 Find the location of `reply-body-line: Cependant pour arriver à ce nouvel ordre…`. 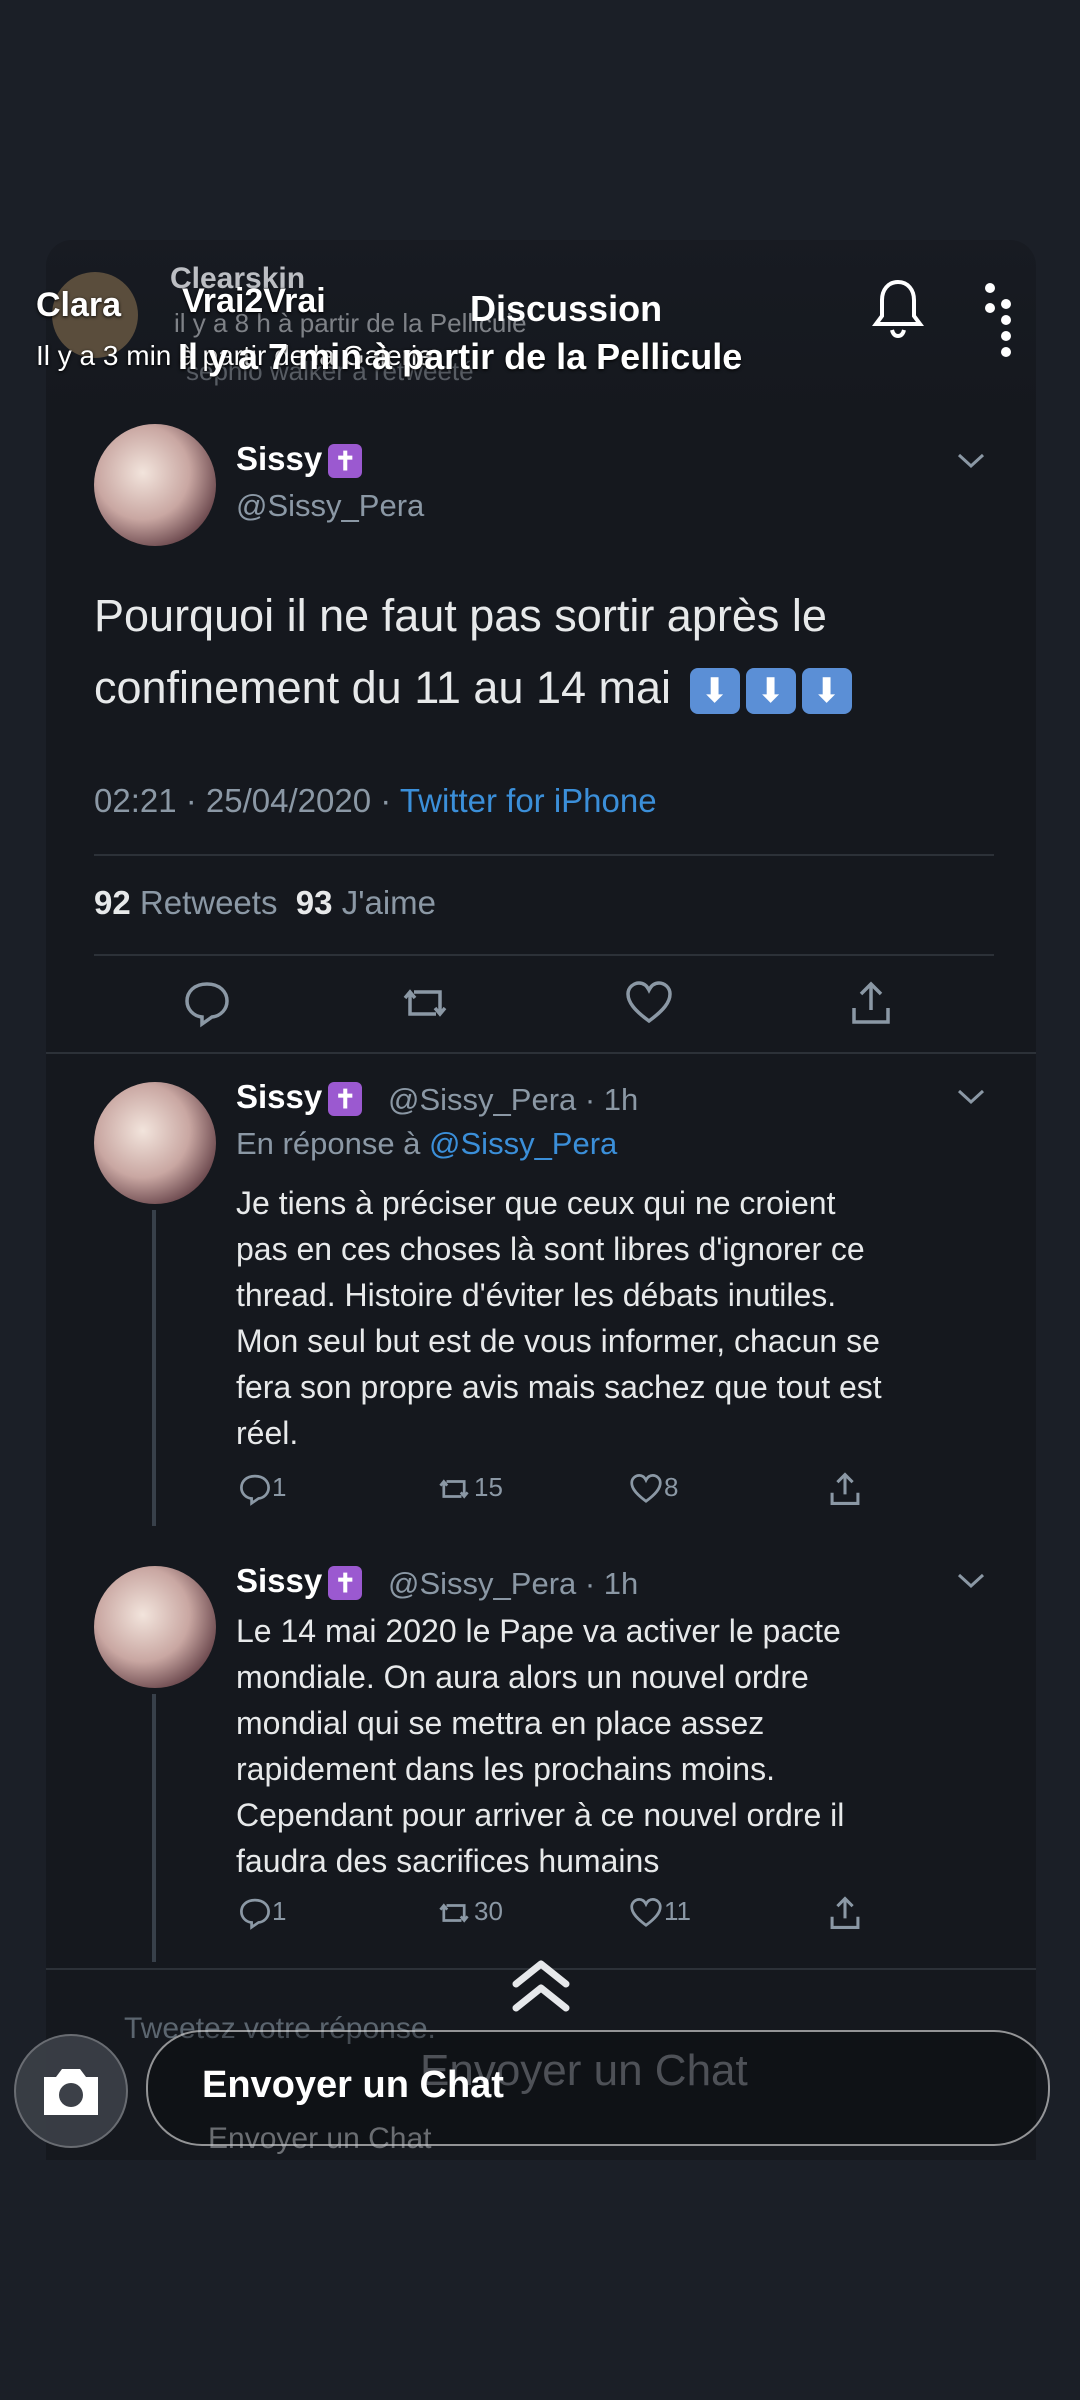

reply-body-line: Cependant pour arriver à ce nouvel ordre… is located at coordinates (540, 1815).